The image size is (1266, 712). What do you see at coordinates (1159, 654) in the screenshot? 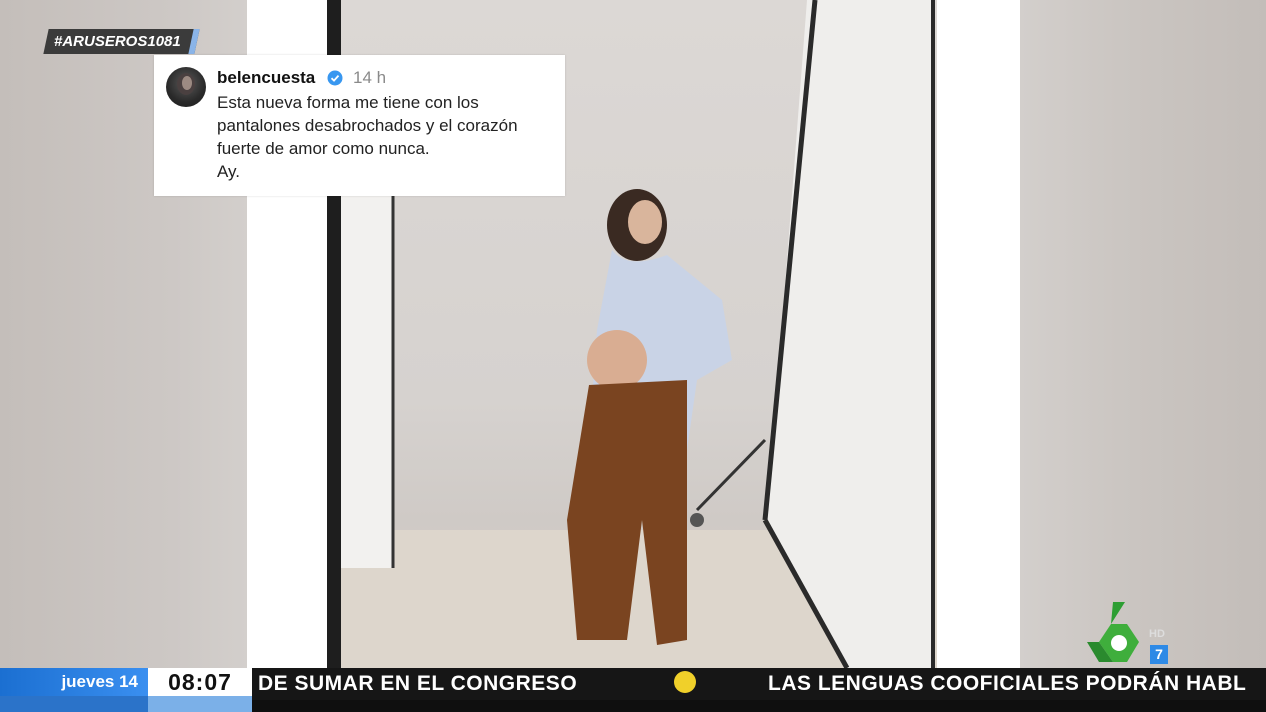
I see `channel-number: 7` at bounding box center [1159, 654].